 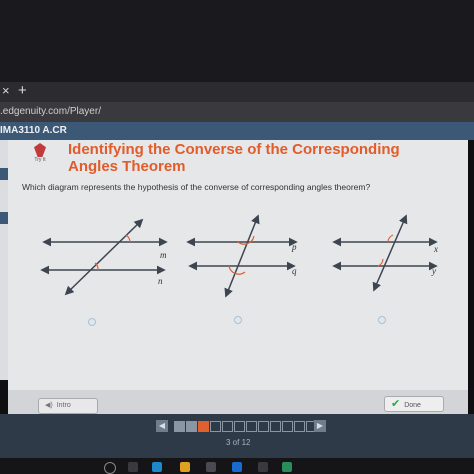 What do you see at coordinates (433, 271) in the screenshot?
I see `line-label-y: y` at bounding box center [433, 271].